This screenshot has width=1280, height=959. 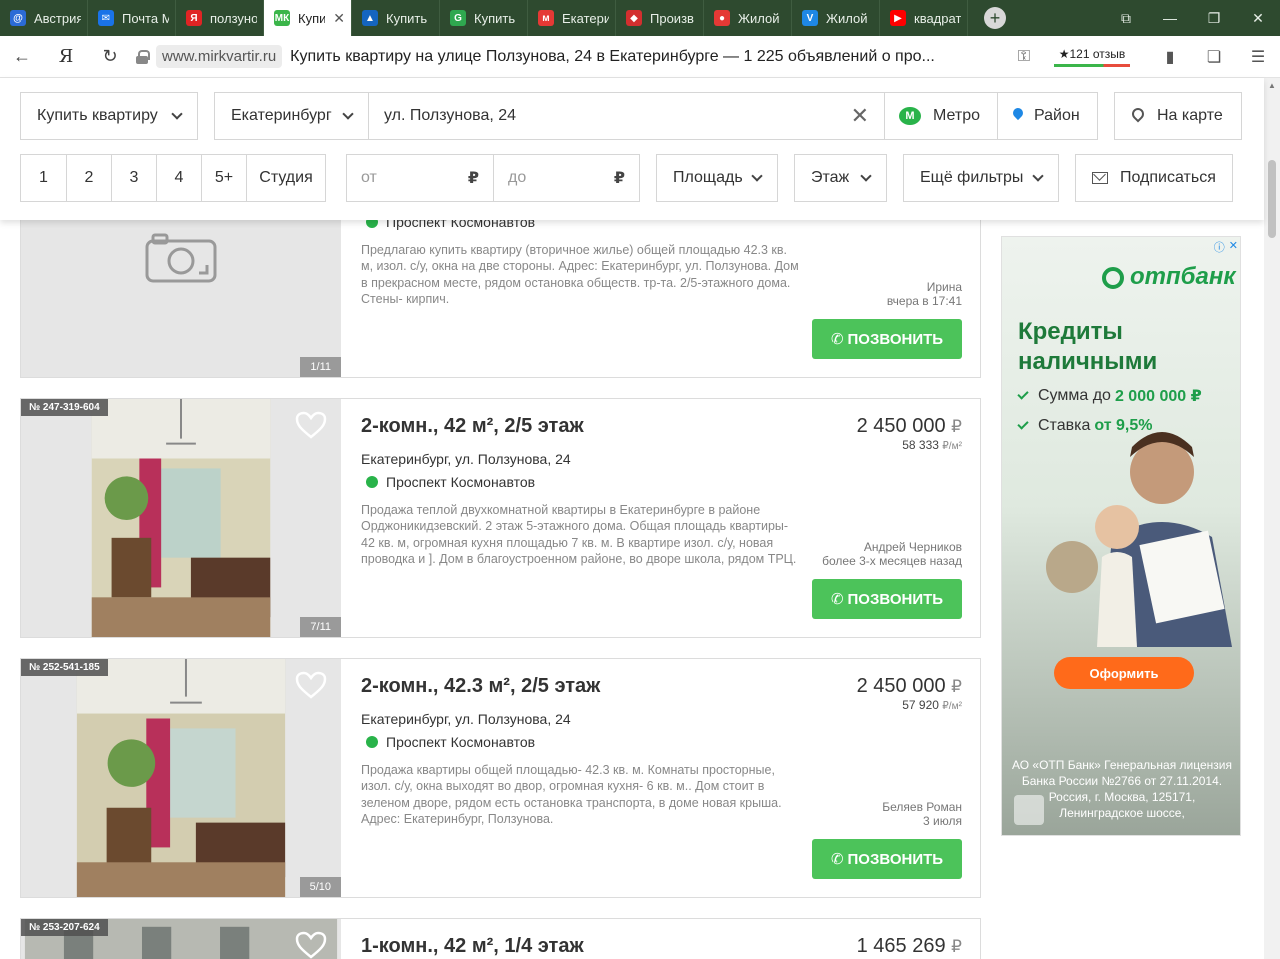 I want to click on restore-icon: ❐, so click(x=1214, y=18).